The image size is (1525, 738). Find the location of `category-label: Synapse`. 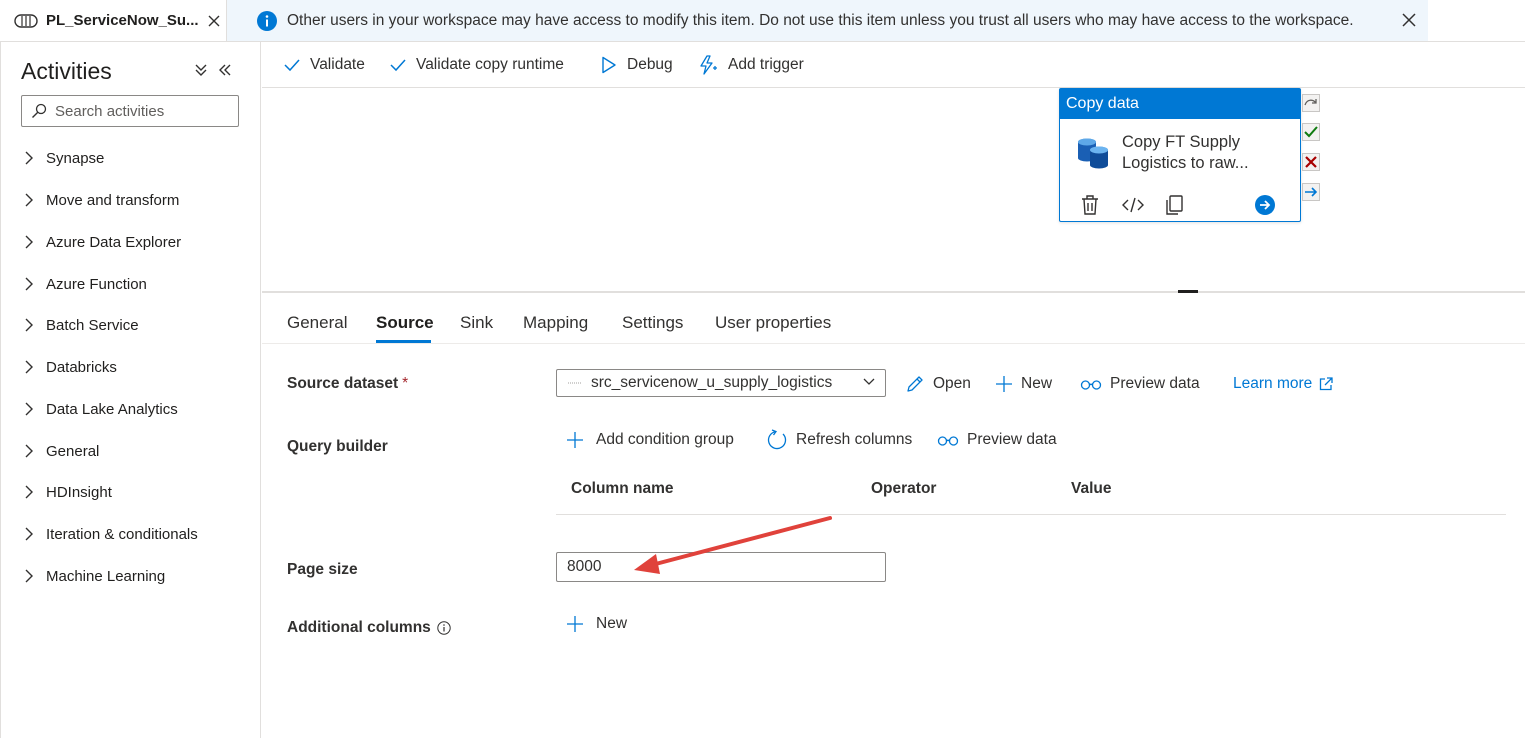

category-label: Synapse is located at coordinates (75, 158).